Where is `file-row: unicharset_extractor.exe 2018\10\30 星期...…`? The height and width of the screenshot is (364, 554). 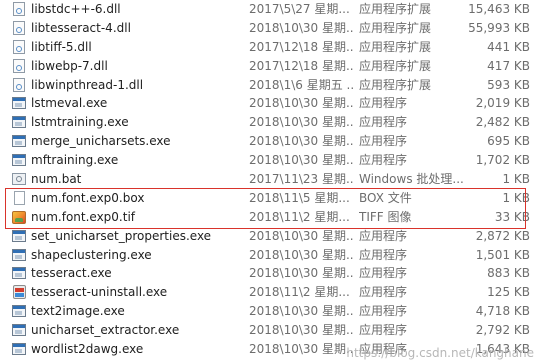
file-row: unicharset_extractor.exe 2018\10\30 星期...… is located at coordinates (277, 330).